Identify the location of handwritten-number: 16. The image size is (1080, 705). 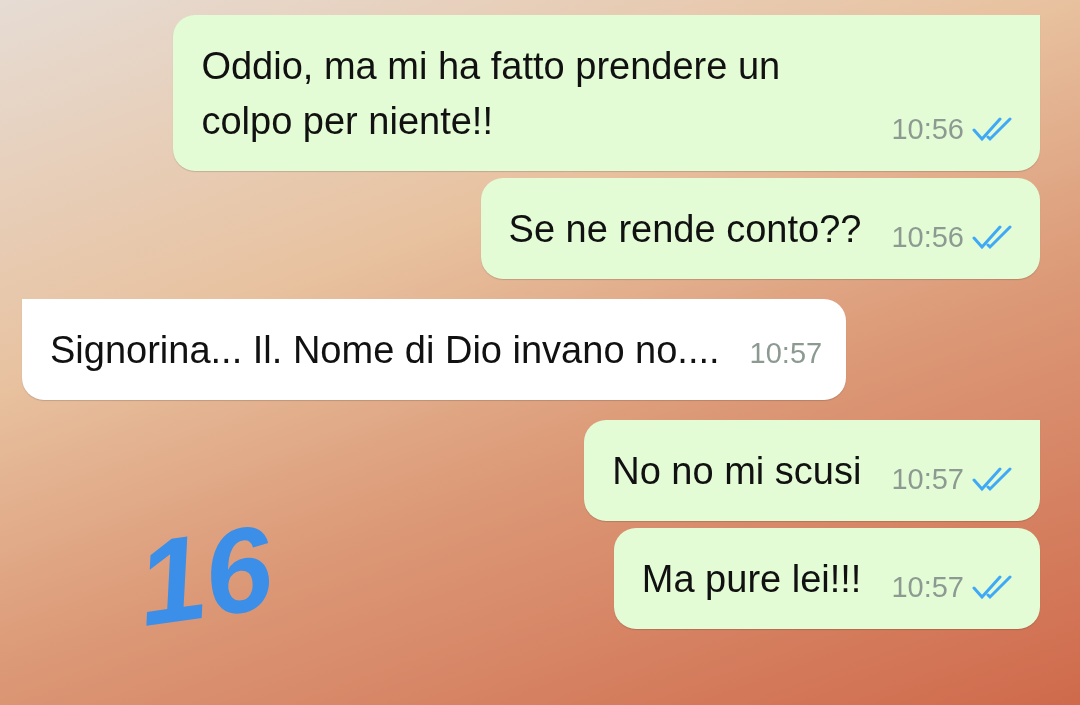
(205, 575).